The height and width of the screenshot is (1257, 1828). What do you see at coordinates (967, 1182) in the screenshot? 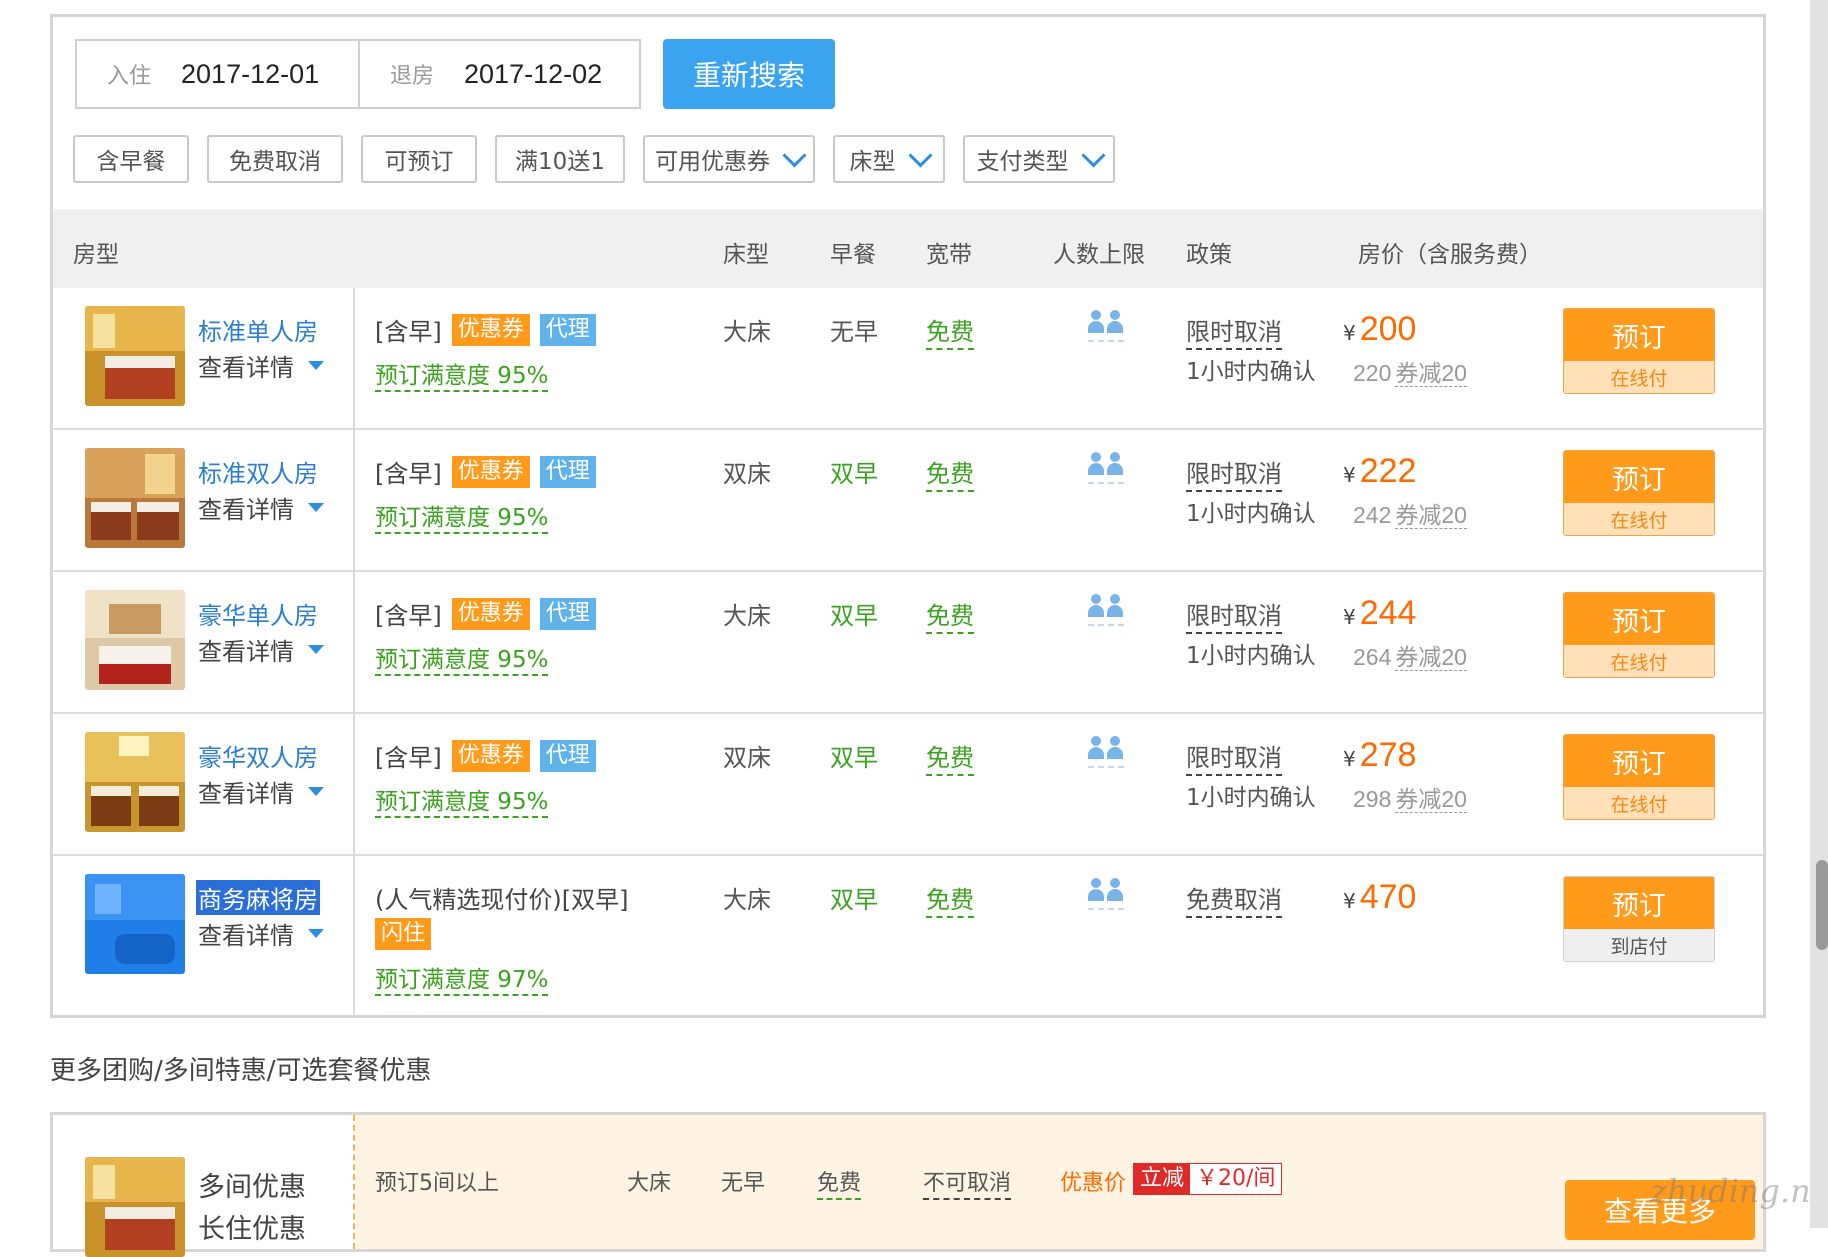
I see `deal-policy: 不可取消` at bounding box center [967, 1182].